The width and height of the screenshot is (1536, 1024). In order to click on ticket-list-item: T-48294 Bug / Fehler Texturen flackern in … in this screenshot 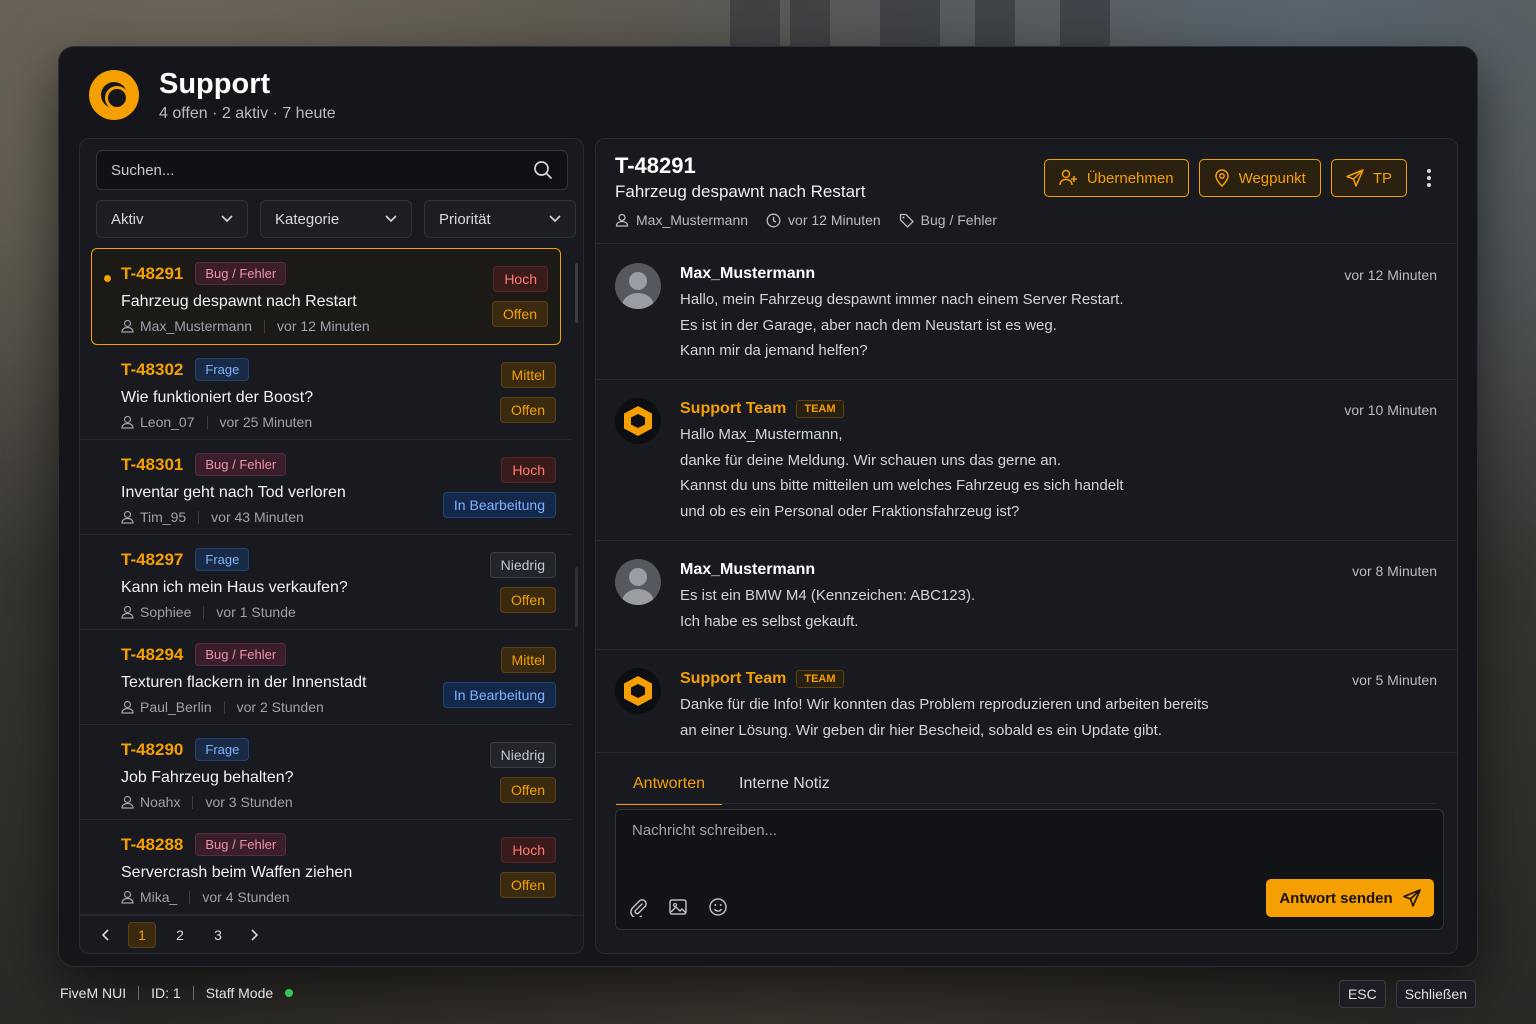, I will do `click(326, 677)`.